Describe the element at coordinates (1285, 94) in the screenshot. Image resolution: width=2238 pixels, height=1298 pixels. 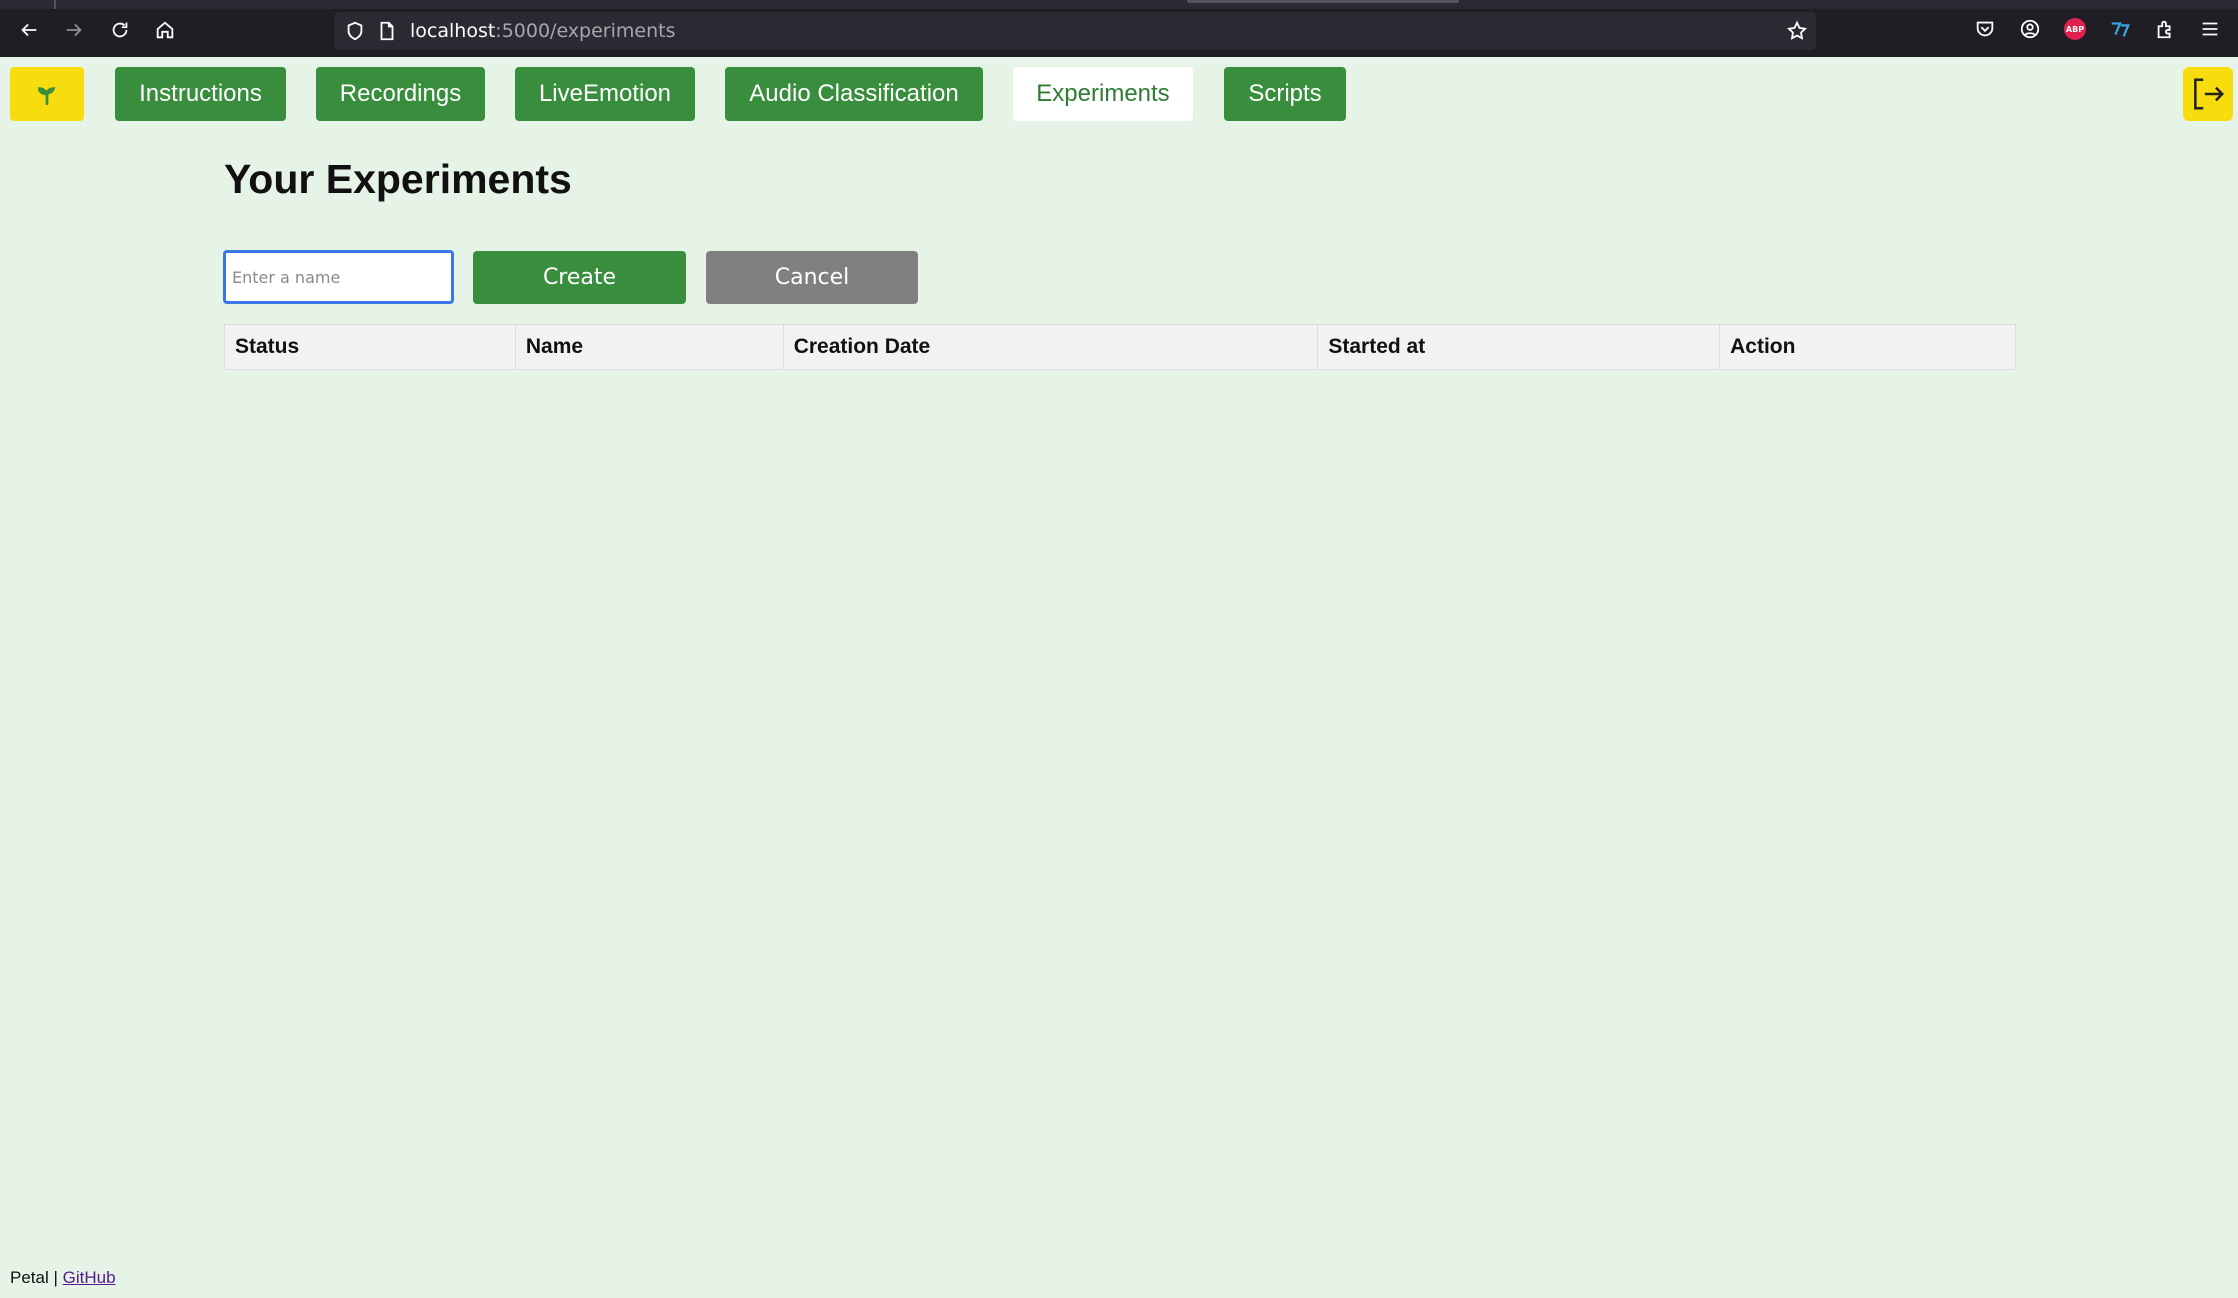
I see `nav-scripts: Scripts` at that location.